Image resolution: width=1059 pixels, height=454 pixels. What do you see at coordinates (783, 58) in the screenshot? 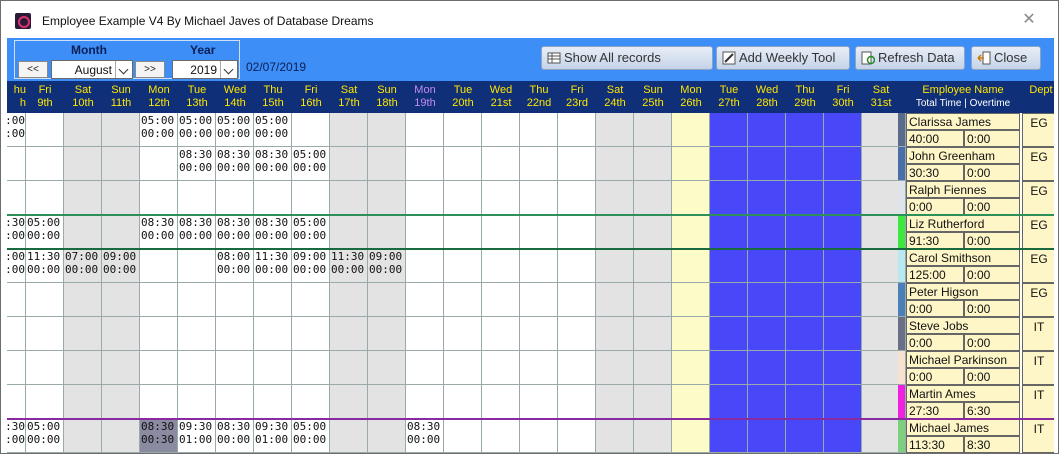
I see `add-weekly-tool-button: Add Weekly Tool` at bounding box center [783, 58].